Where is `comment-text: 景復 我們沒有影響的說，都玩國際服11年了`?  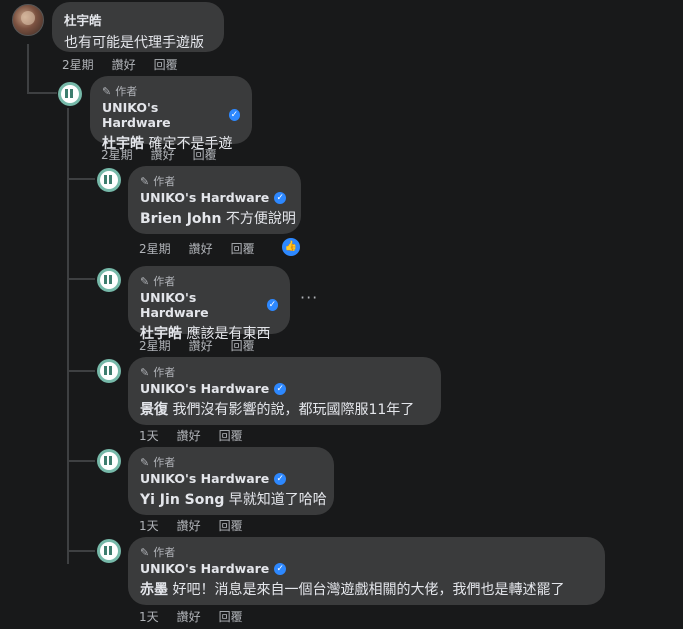
comment-text: 景復 我們沒有影響的說，都玩國際服11年了 is located at coordinates (277, 410).